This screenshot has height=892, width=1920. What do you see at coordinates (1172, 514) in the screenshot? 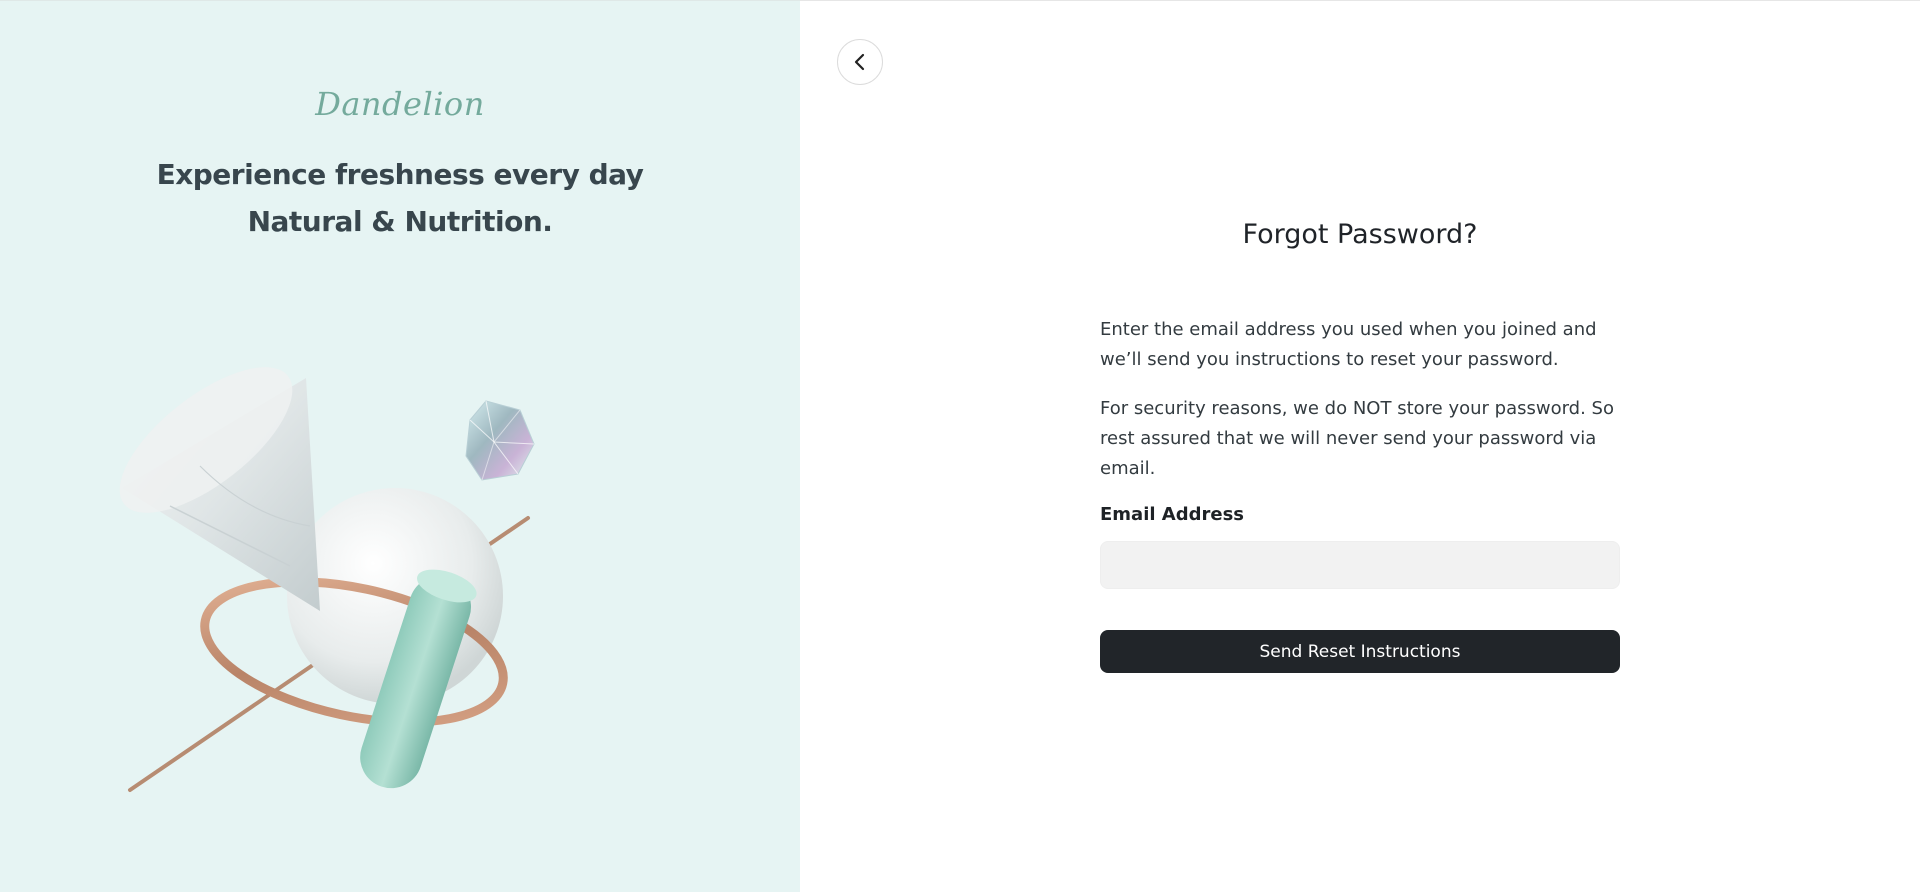
I see `email-label: Email Address` at bounding box center [1172, 514].